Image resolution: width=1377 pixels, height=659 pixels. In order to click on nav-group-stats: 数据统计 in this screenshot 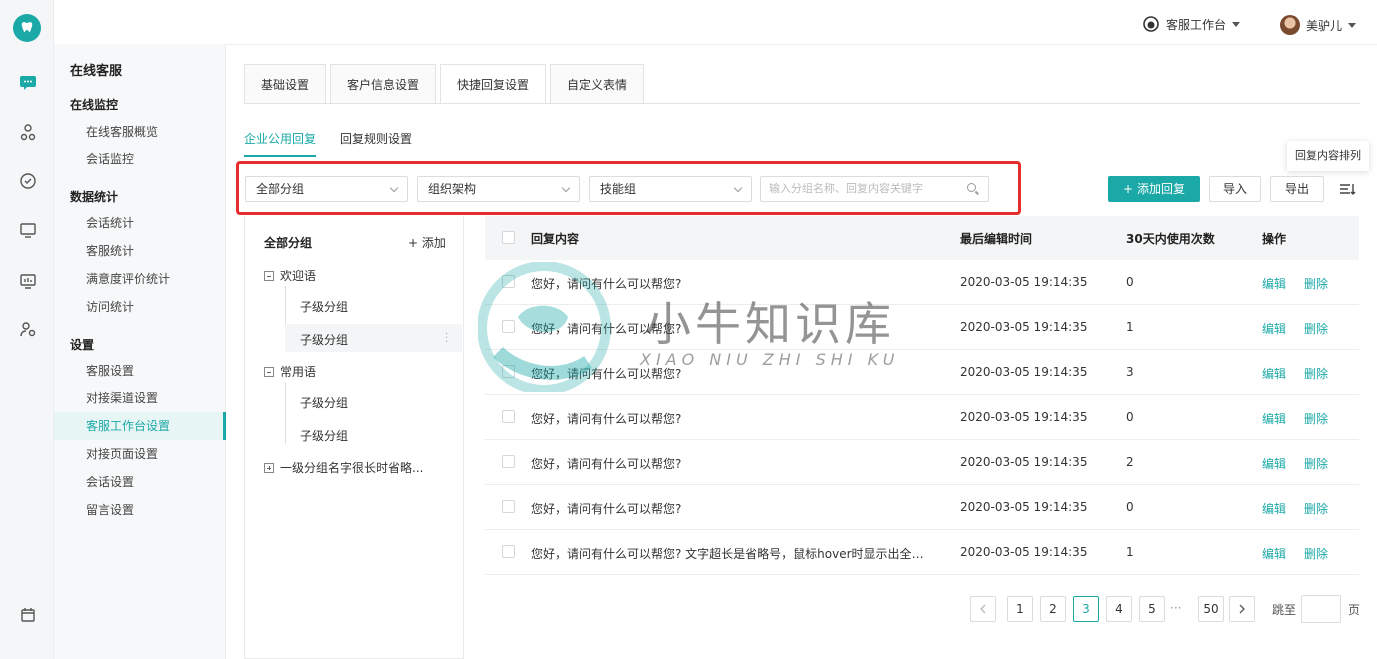, I will do `click(94, 197)`.